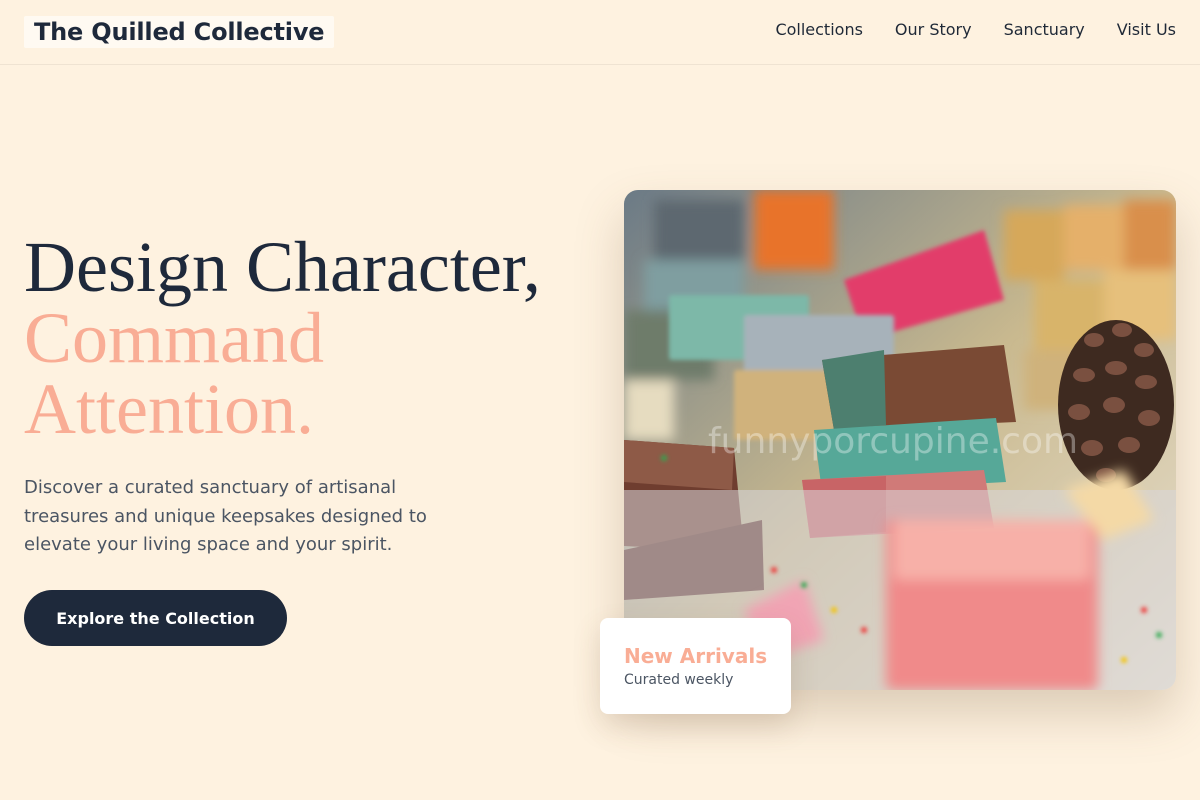 The image size is (1200, 800). What do you see at coordinates (818, 30) in the screenshot?
I see `nav-link-collections: Collections` at bounding box center [818, 30].